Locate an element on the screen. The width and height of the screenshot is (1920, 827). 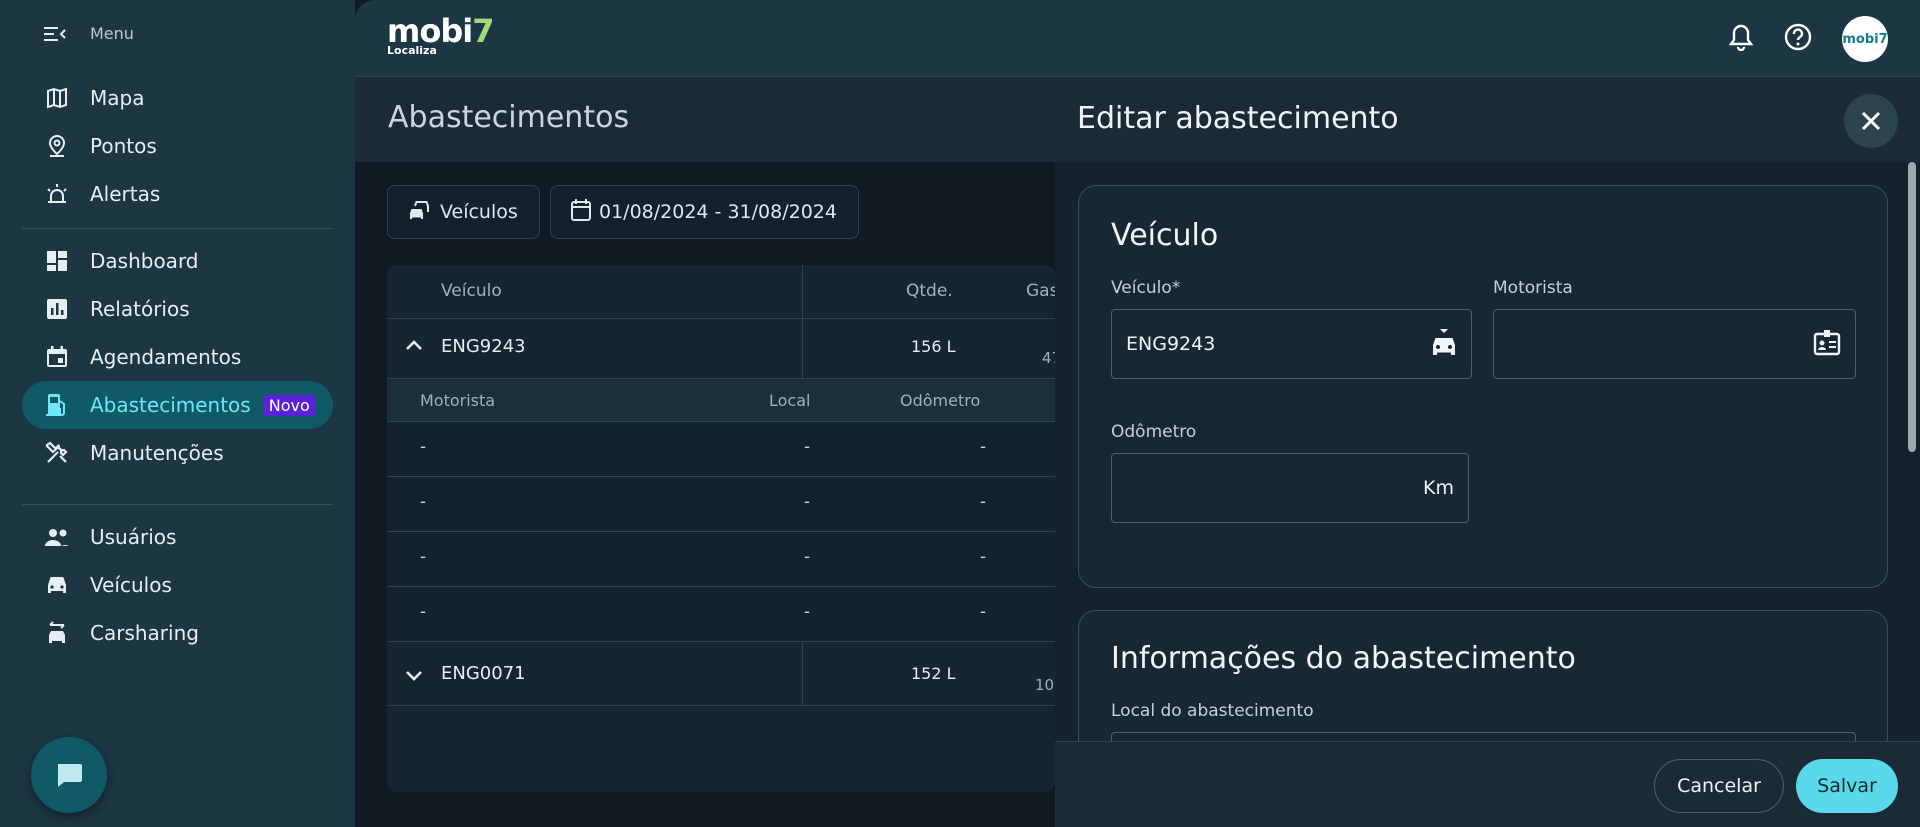
car-icon is located at coordinates (57, 585).